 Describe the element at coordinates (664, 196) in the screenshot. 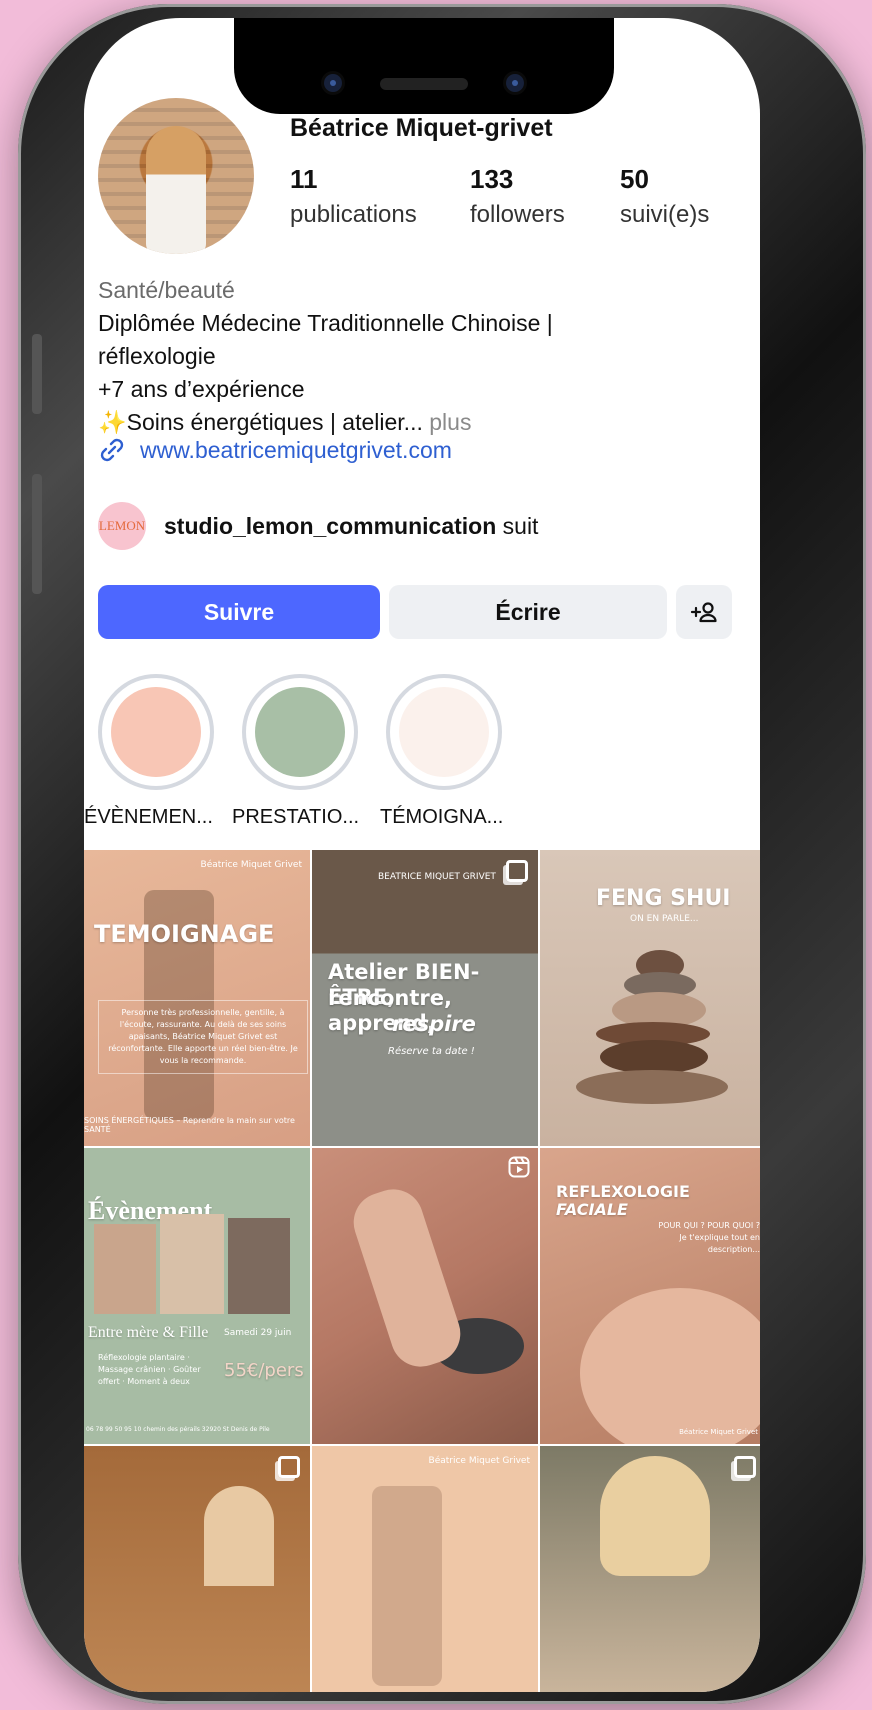

I see `stat-following: 50 suivi(e)s` at that location.